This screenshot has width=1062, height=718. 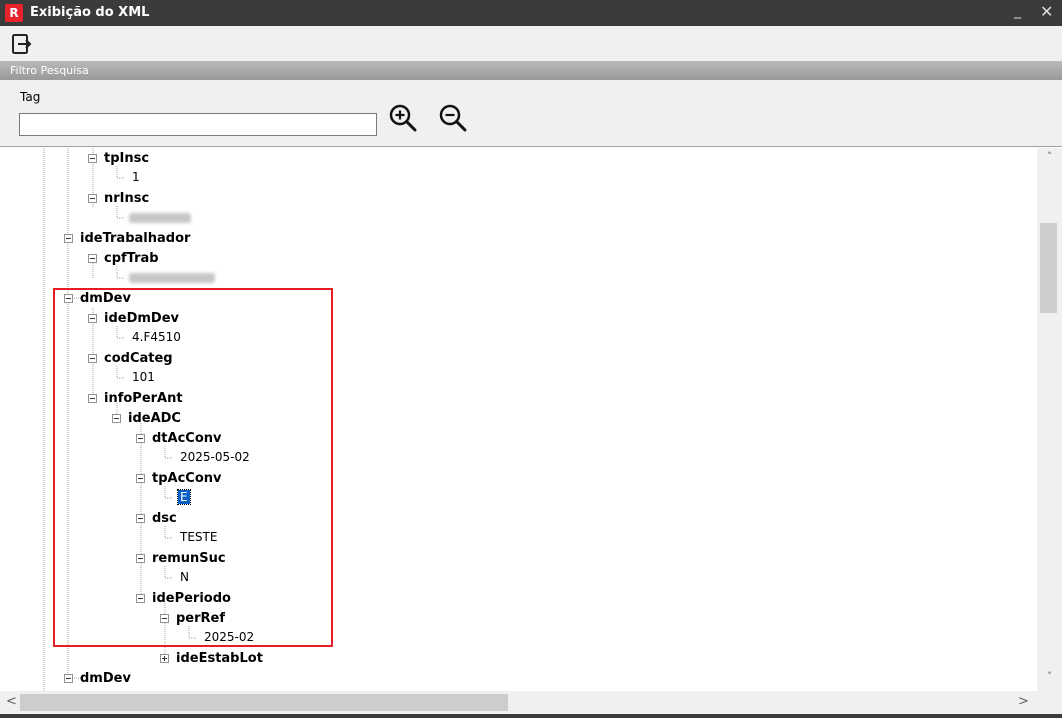 What do you see at coordinates (531, 70) in the screenshot?
I see `filter-section-header: Filtro Pesquisa` at bounding box center [531, 70].